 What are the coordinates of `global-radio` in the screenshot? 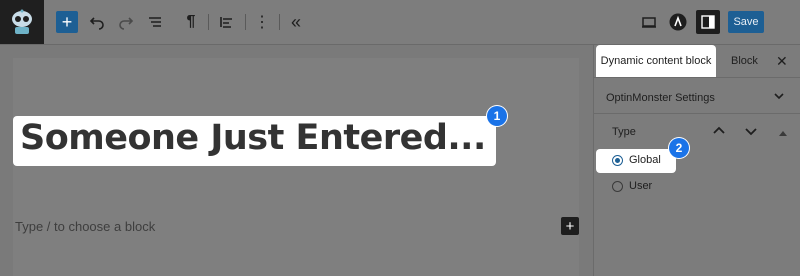 It's located at (617, 160).